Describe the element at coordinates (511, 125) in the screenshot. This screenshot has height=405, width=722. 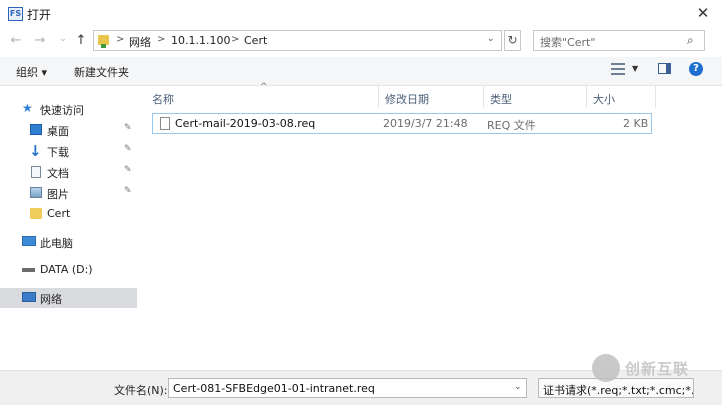
I see `file-type: REQ 文件` at that location.